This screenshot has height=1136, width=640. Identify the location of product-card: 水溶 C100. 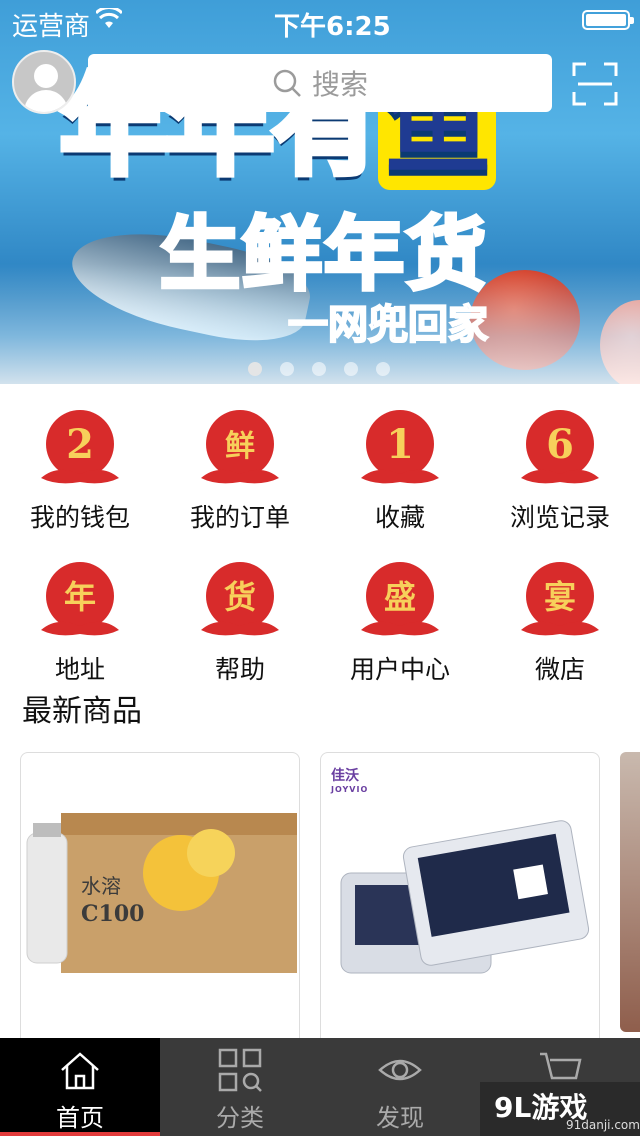
(160, 902).